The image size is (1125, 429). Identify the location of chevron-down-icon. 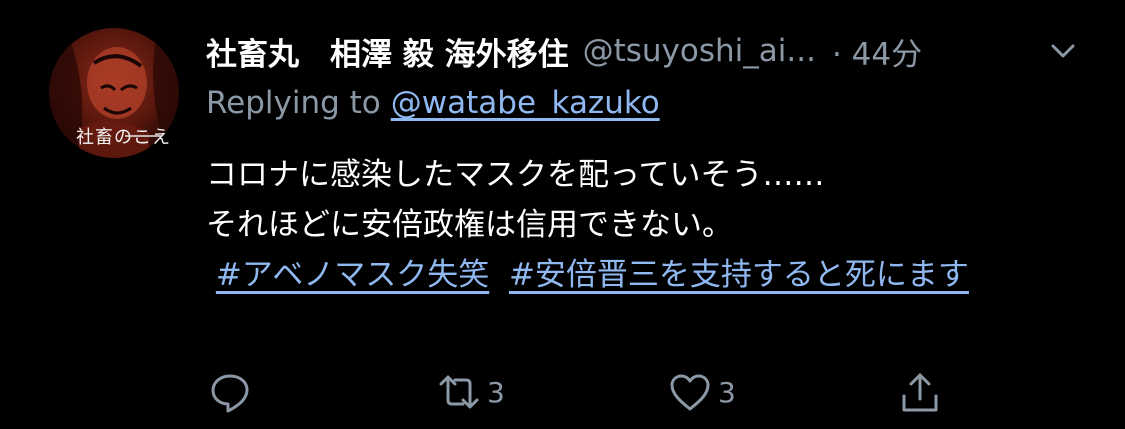
(1063, 51).